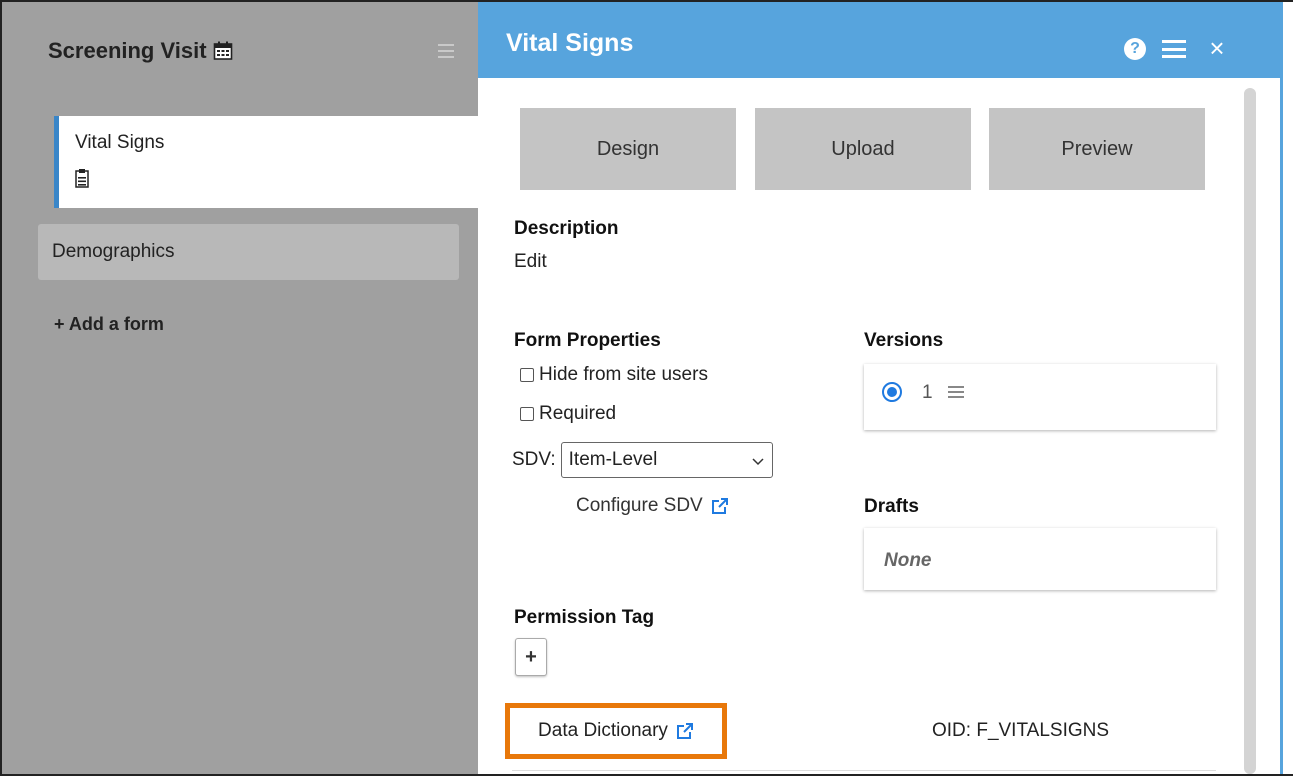  I want to click on form-item-label: Vital Signs, so click(120, 142).